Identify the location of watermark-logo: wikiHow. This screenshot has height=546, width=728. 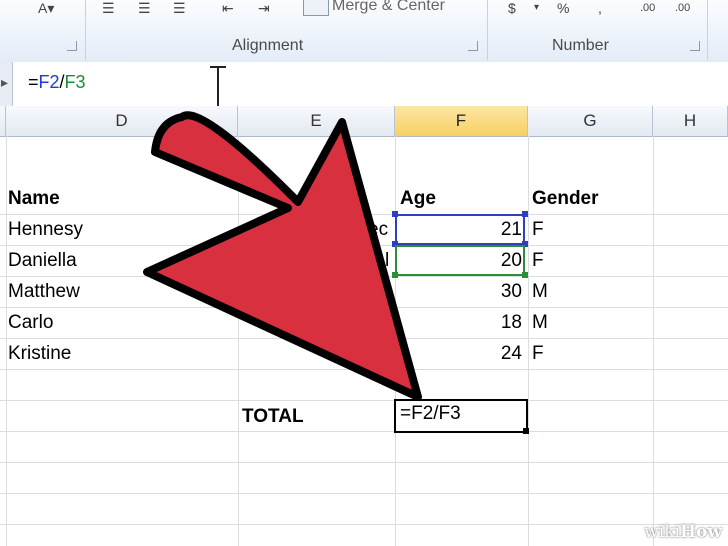
(683, 532).